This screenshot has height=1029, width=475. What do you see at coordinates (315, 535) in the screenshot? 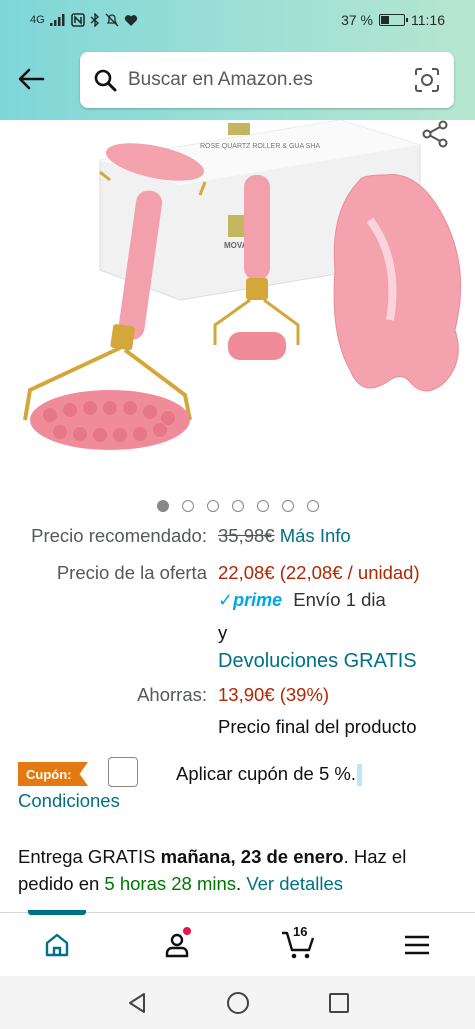
I see `more-info-link: Más Info` at bounding box center [315, 535].